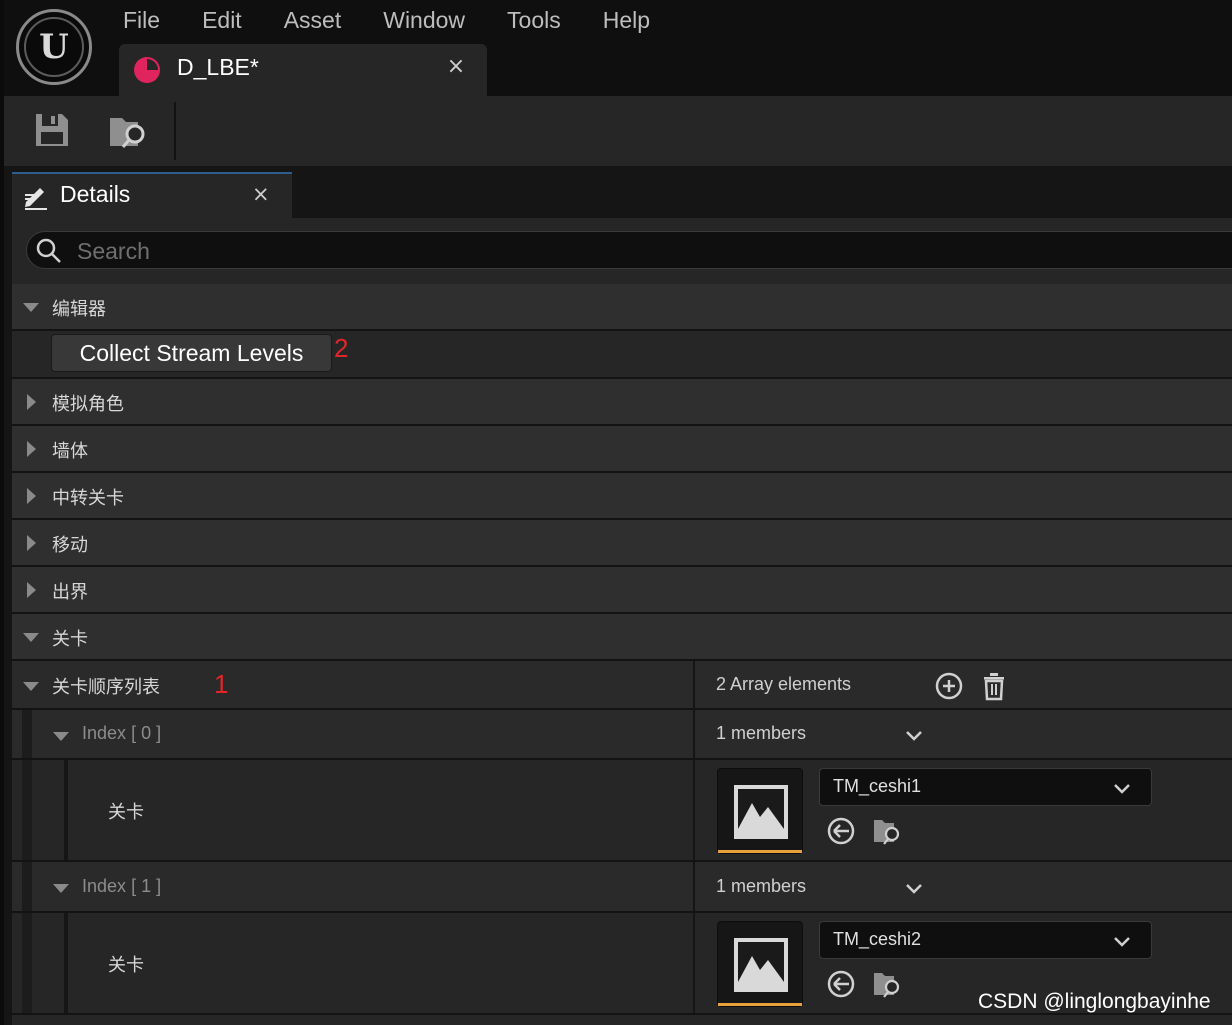 The height and width of the screenshot is (1025, 1232). Describe the element at coordinates (341, 348) in the screenshot. I see `annotation-number-2: 2` at that location.